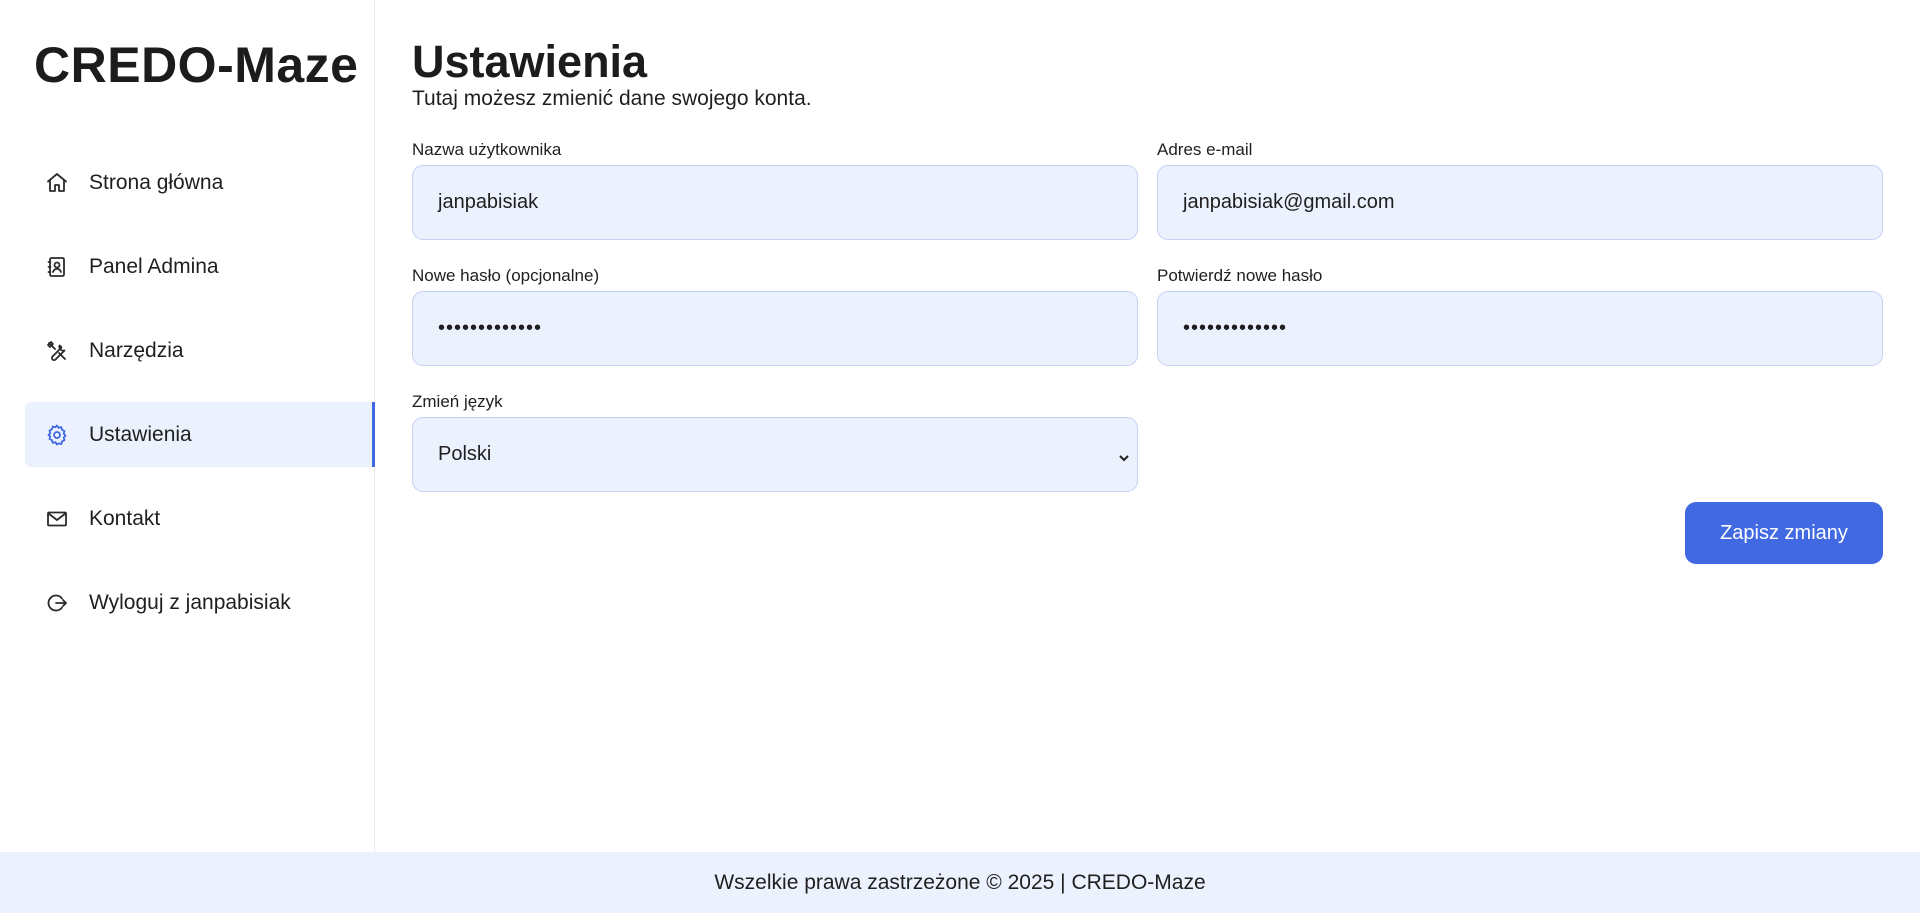  I want to click on page-subtitle: Tutaj możesz zmienić dane swojego konta., so click(612, 98).